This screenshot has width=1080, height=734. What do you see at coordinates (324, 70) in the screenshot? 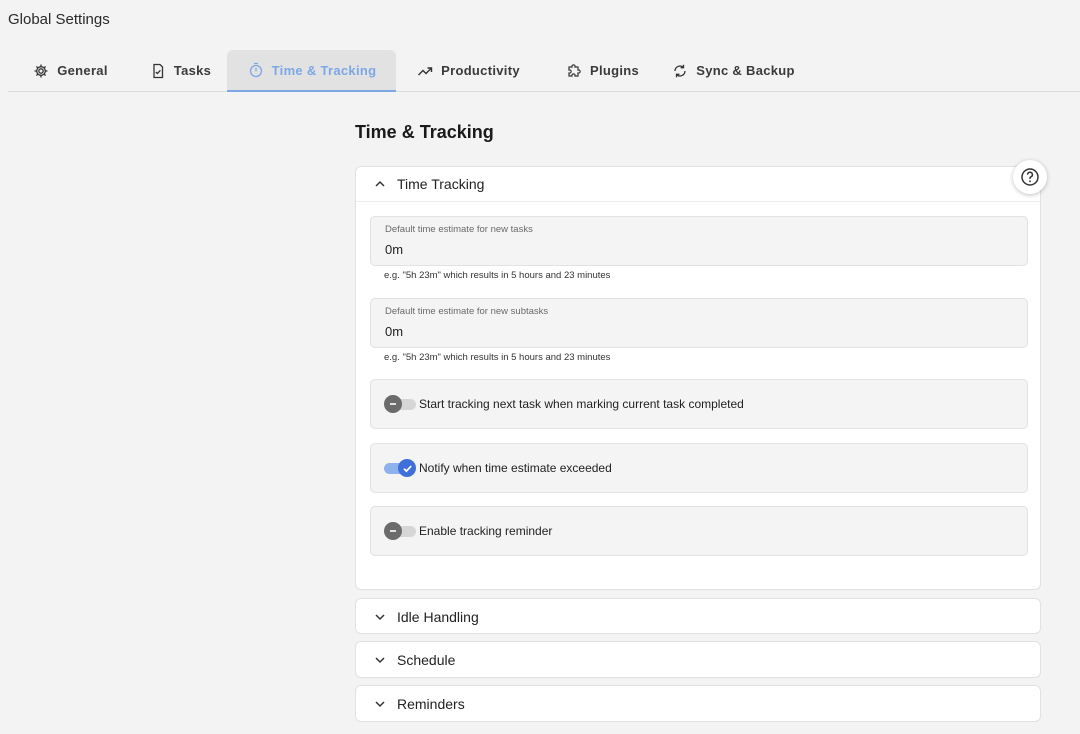
I see `tab-label: Time & Tracking` at bounding box center [324, 70].